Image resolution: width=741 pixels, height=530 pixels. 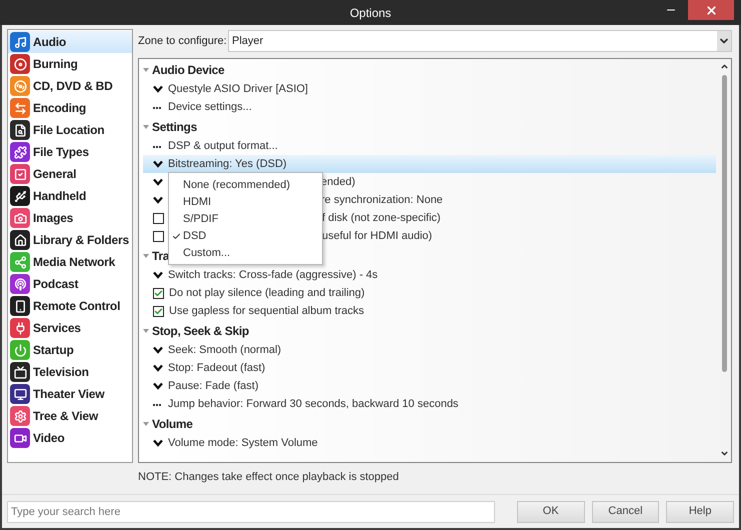 What do you see at coordinates (429, 386) in the screenshot?
I see `setting-row: Pause: Fade (fast)` at bounding box center [429, 386].